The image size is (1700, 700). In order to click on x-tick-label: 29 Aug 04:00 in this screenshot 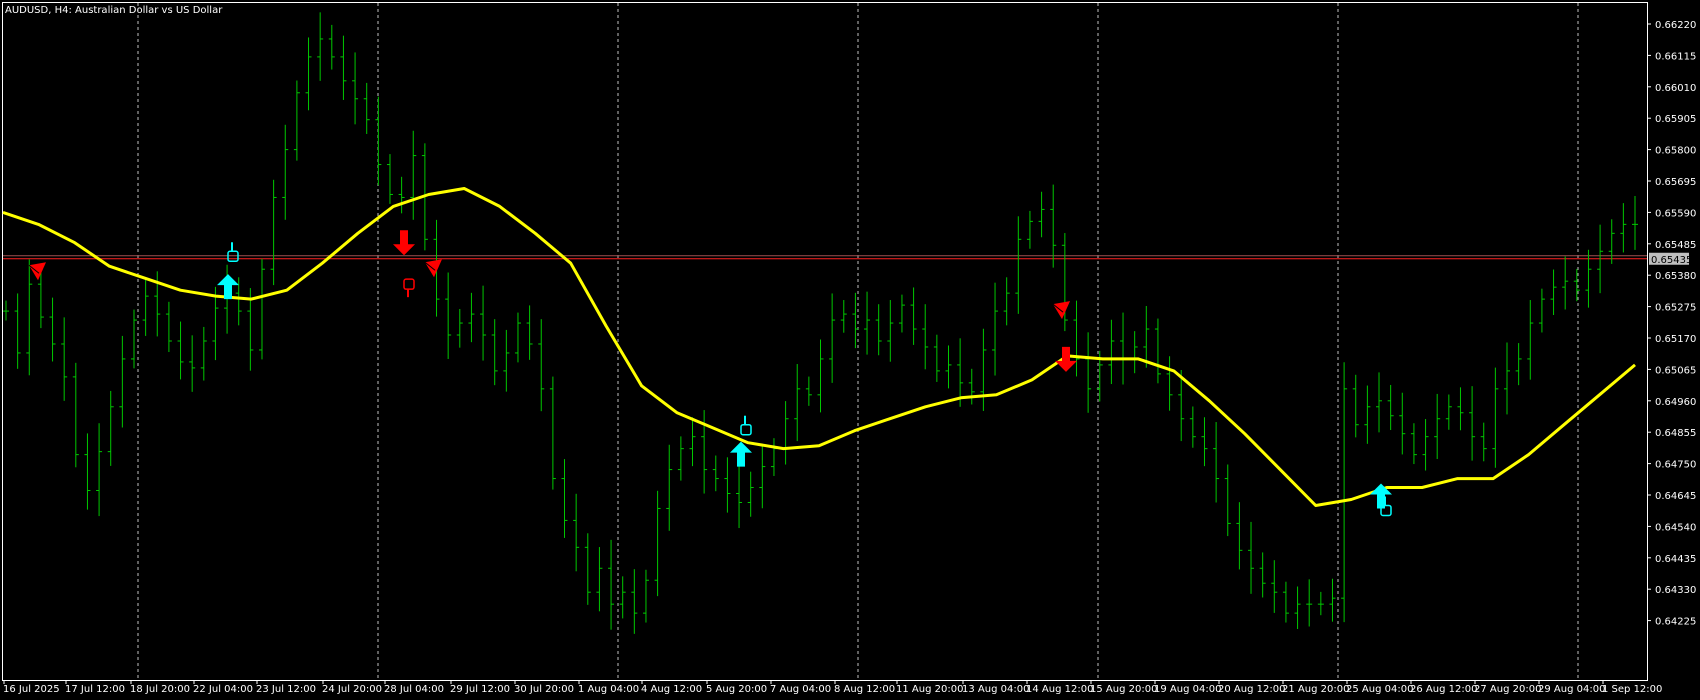, I will do `click(1571, 689)`.